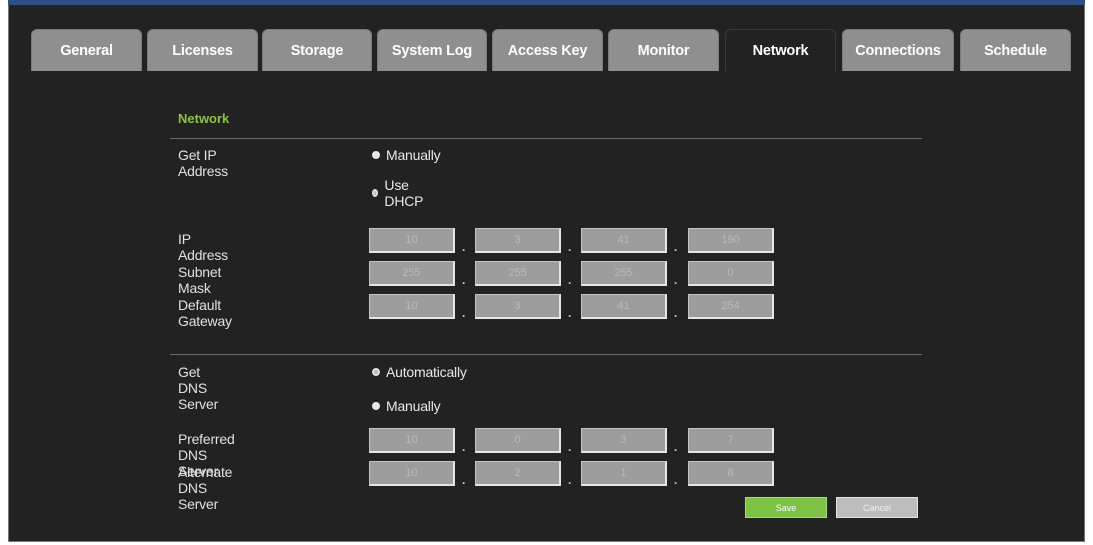 The width and height of the screenshot is (1093, 545). I want to click on dns-manual-radio: Manually, so click(406, 406).